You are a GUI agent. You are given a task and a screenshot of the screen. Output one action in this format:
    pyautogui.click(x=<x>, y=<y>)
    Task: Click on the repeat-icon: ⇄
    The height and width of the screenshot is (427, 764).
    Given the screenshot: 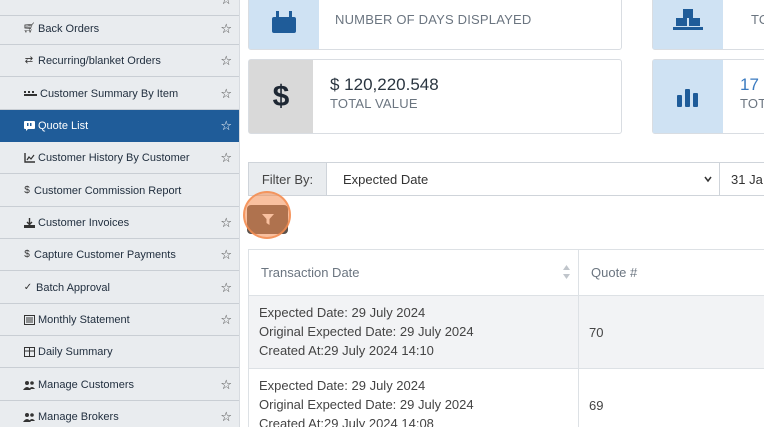 What is the action you would take?
    pyautogui.click(x=29, y=60)
    